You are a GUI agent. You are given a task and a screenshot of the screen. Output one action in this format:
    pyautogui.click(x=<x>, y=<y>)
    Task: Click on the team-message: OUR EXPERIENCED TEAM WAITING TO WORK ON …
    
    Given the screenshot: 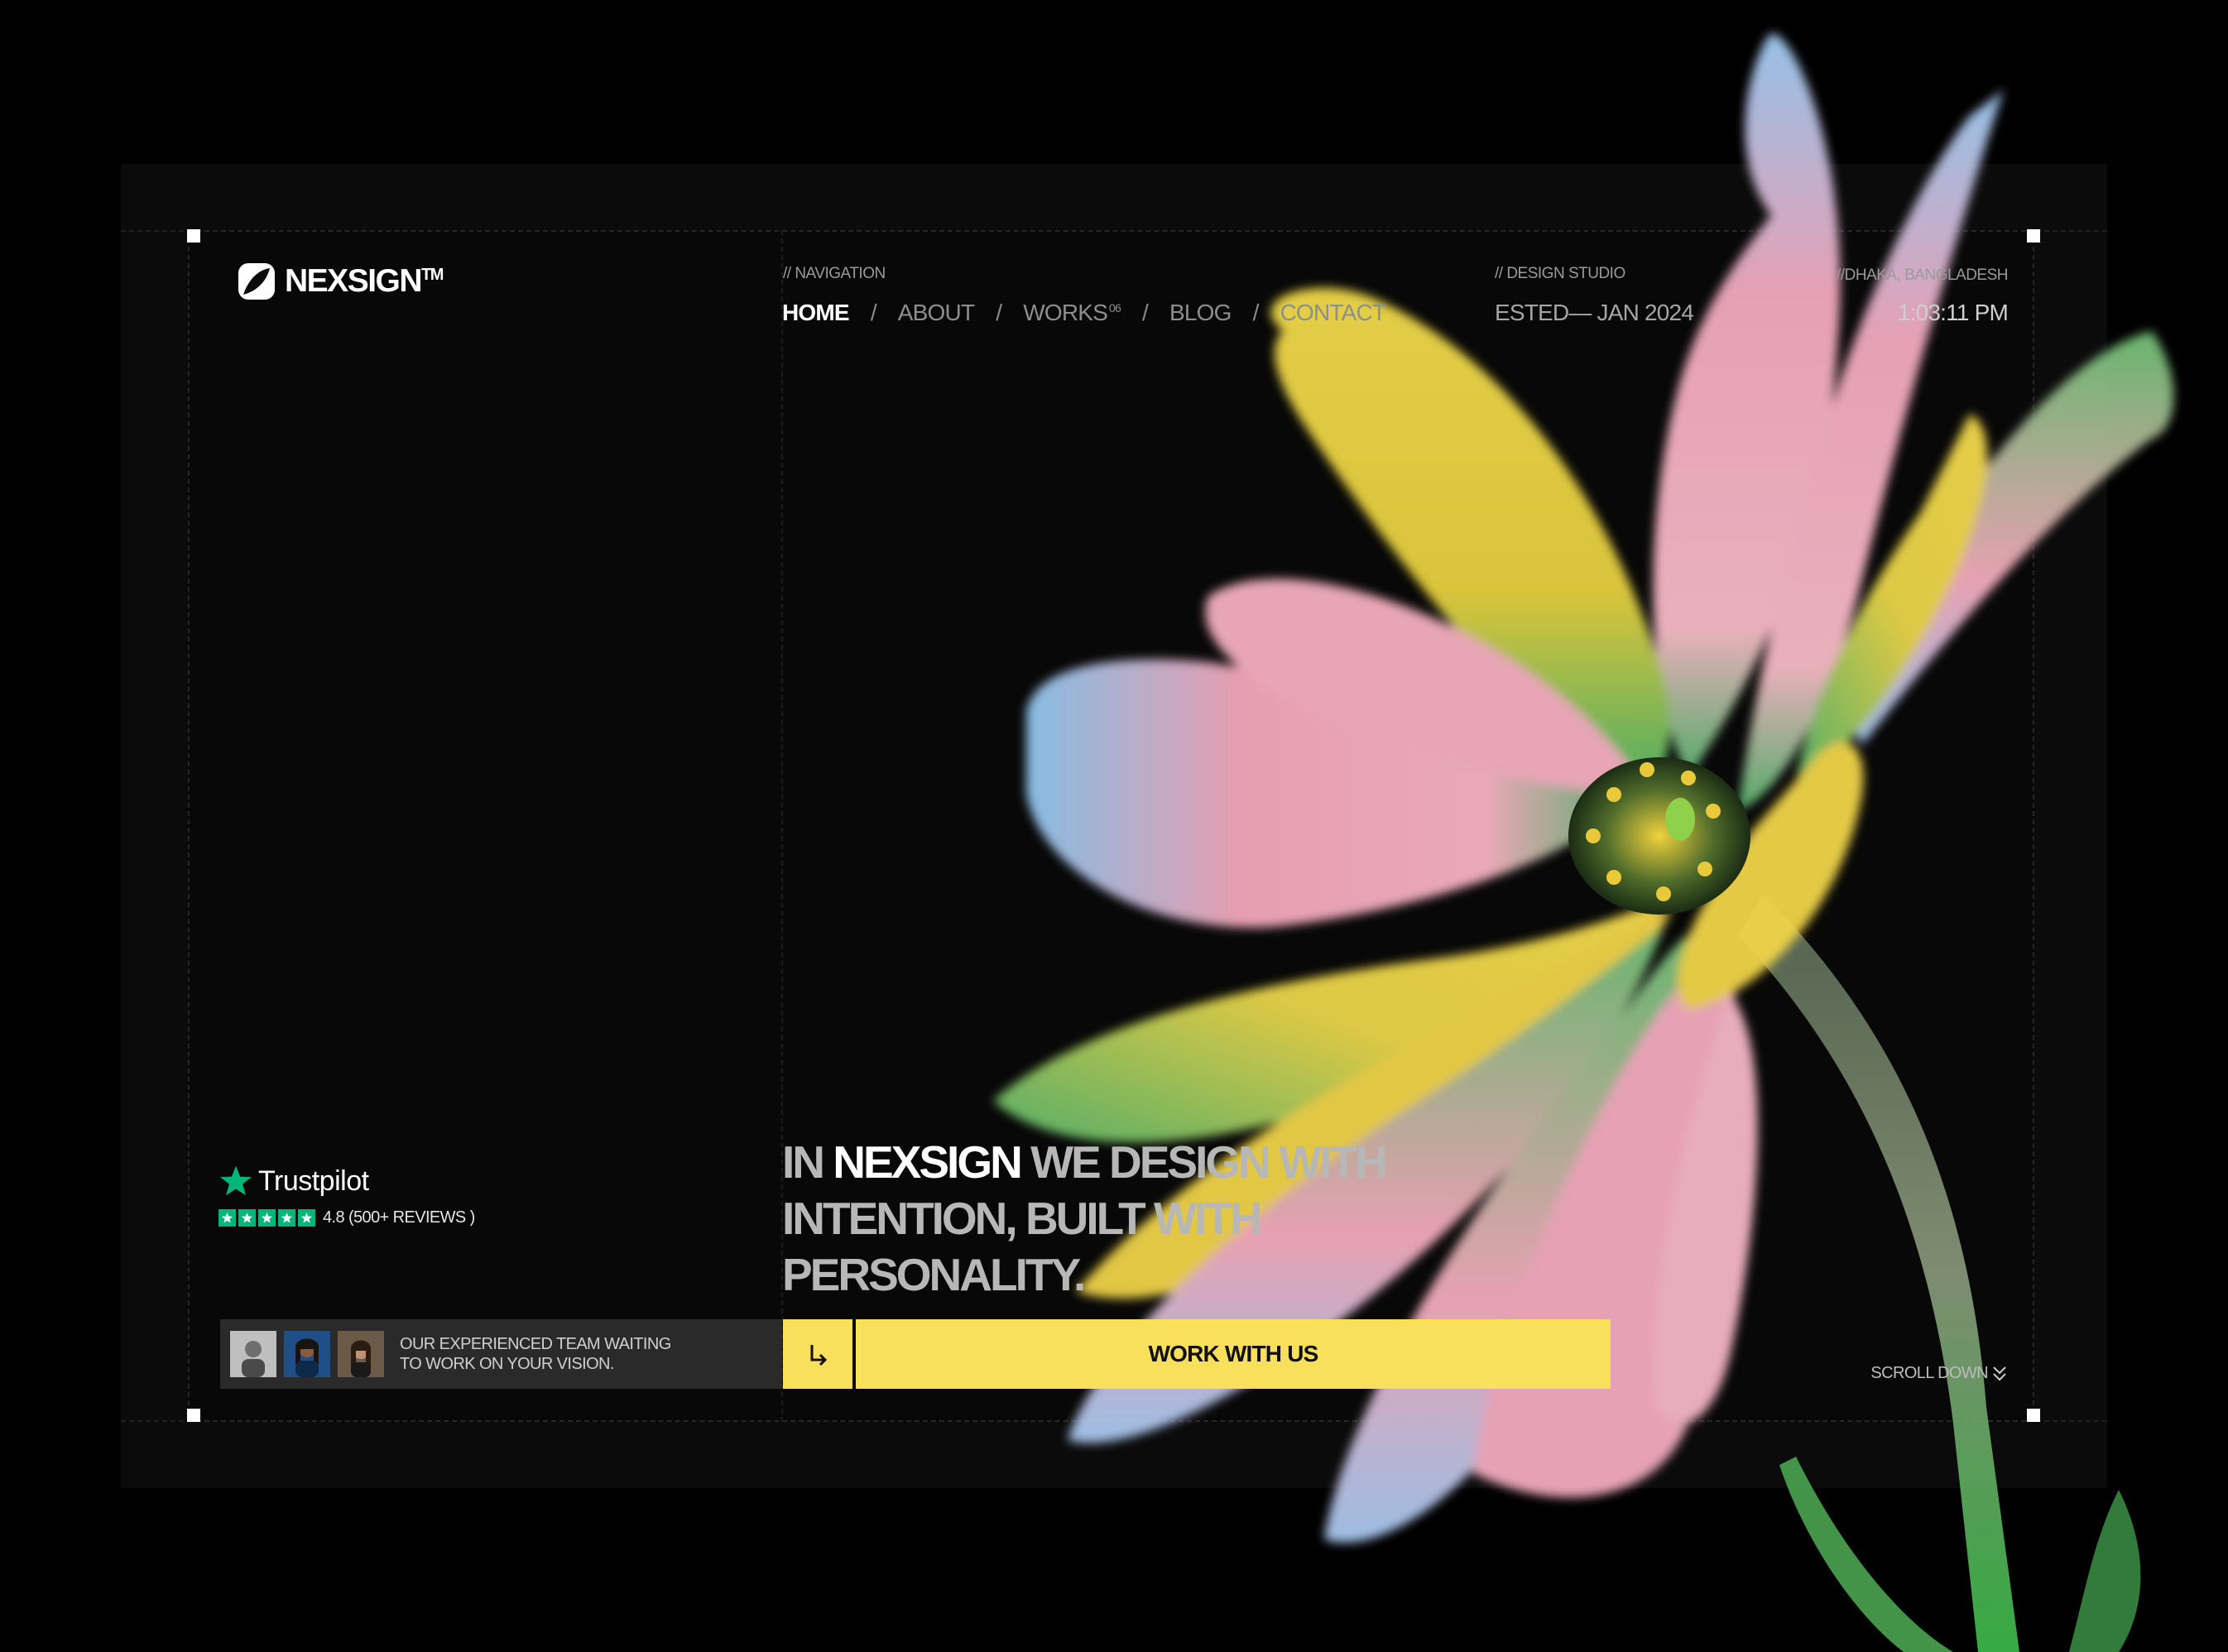 What is the action you would take?
    pyautogui.click(x=535, y=1354)
    